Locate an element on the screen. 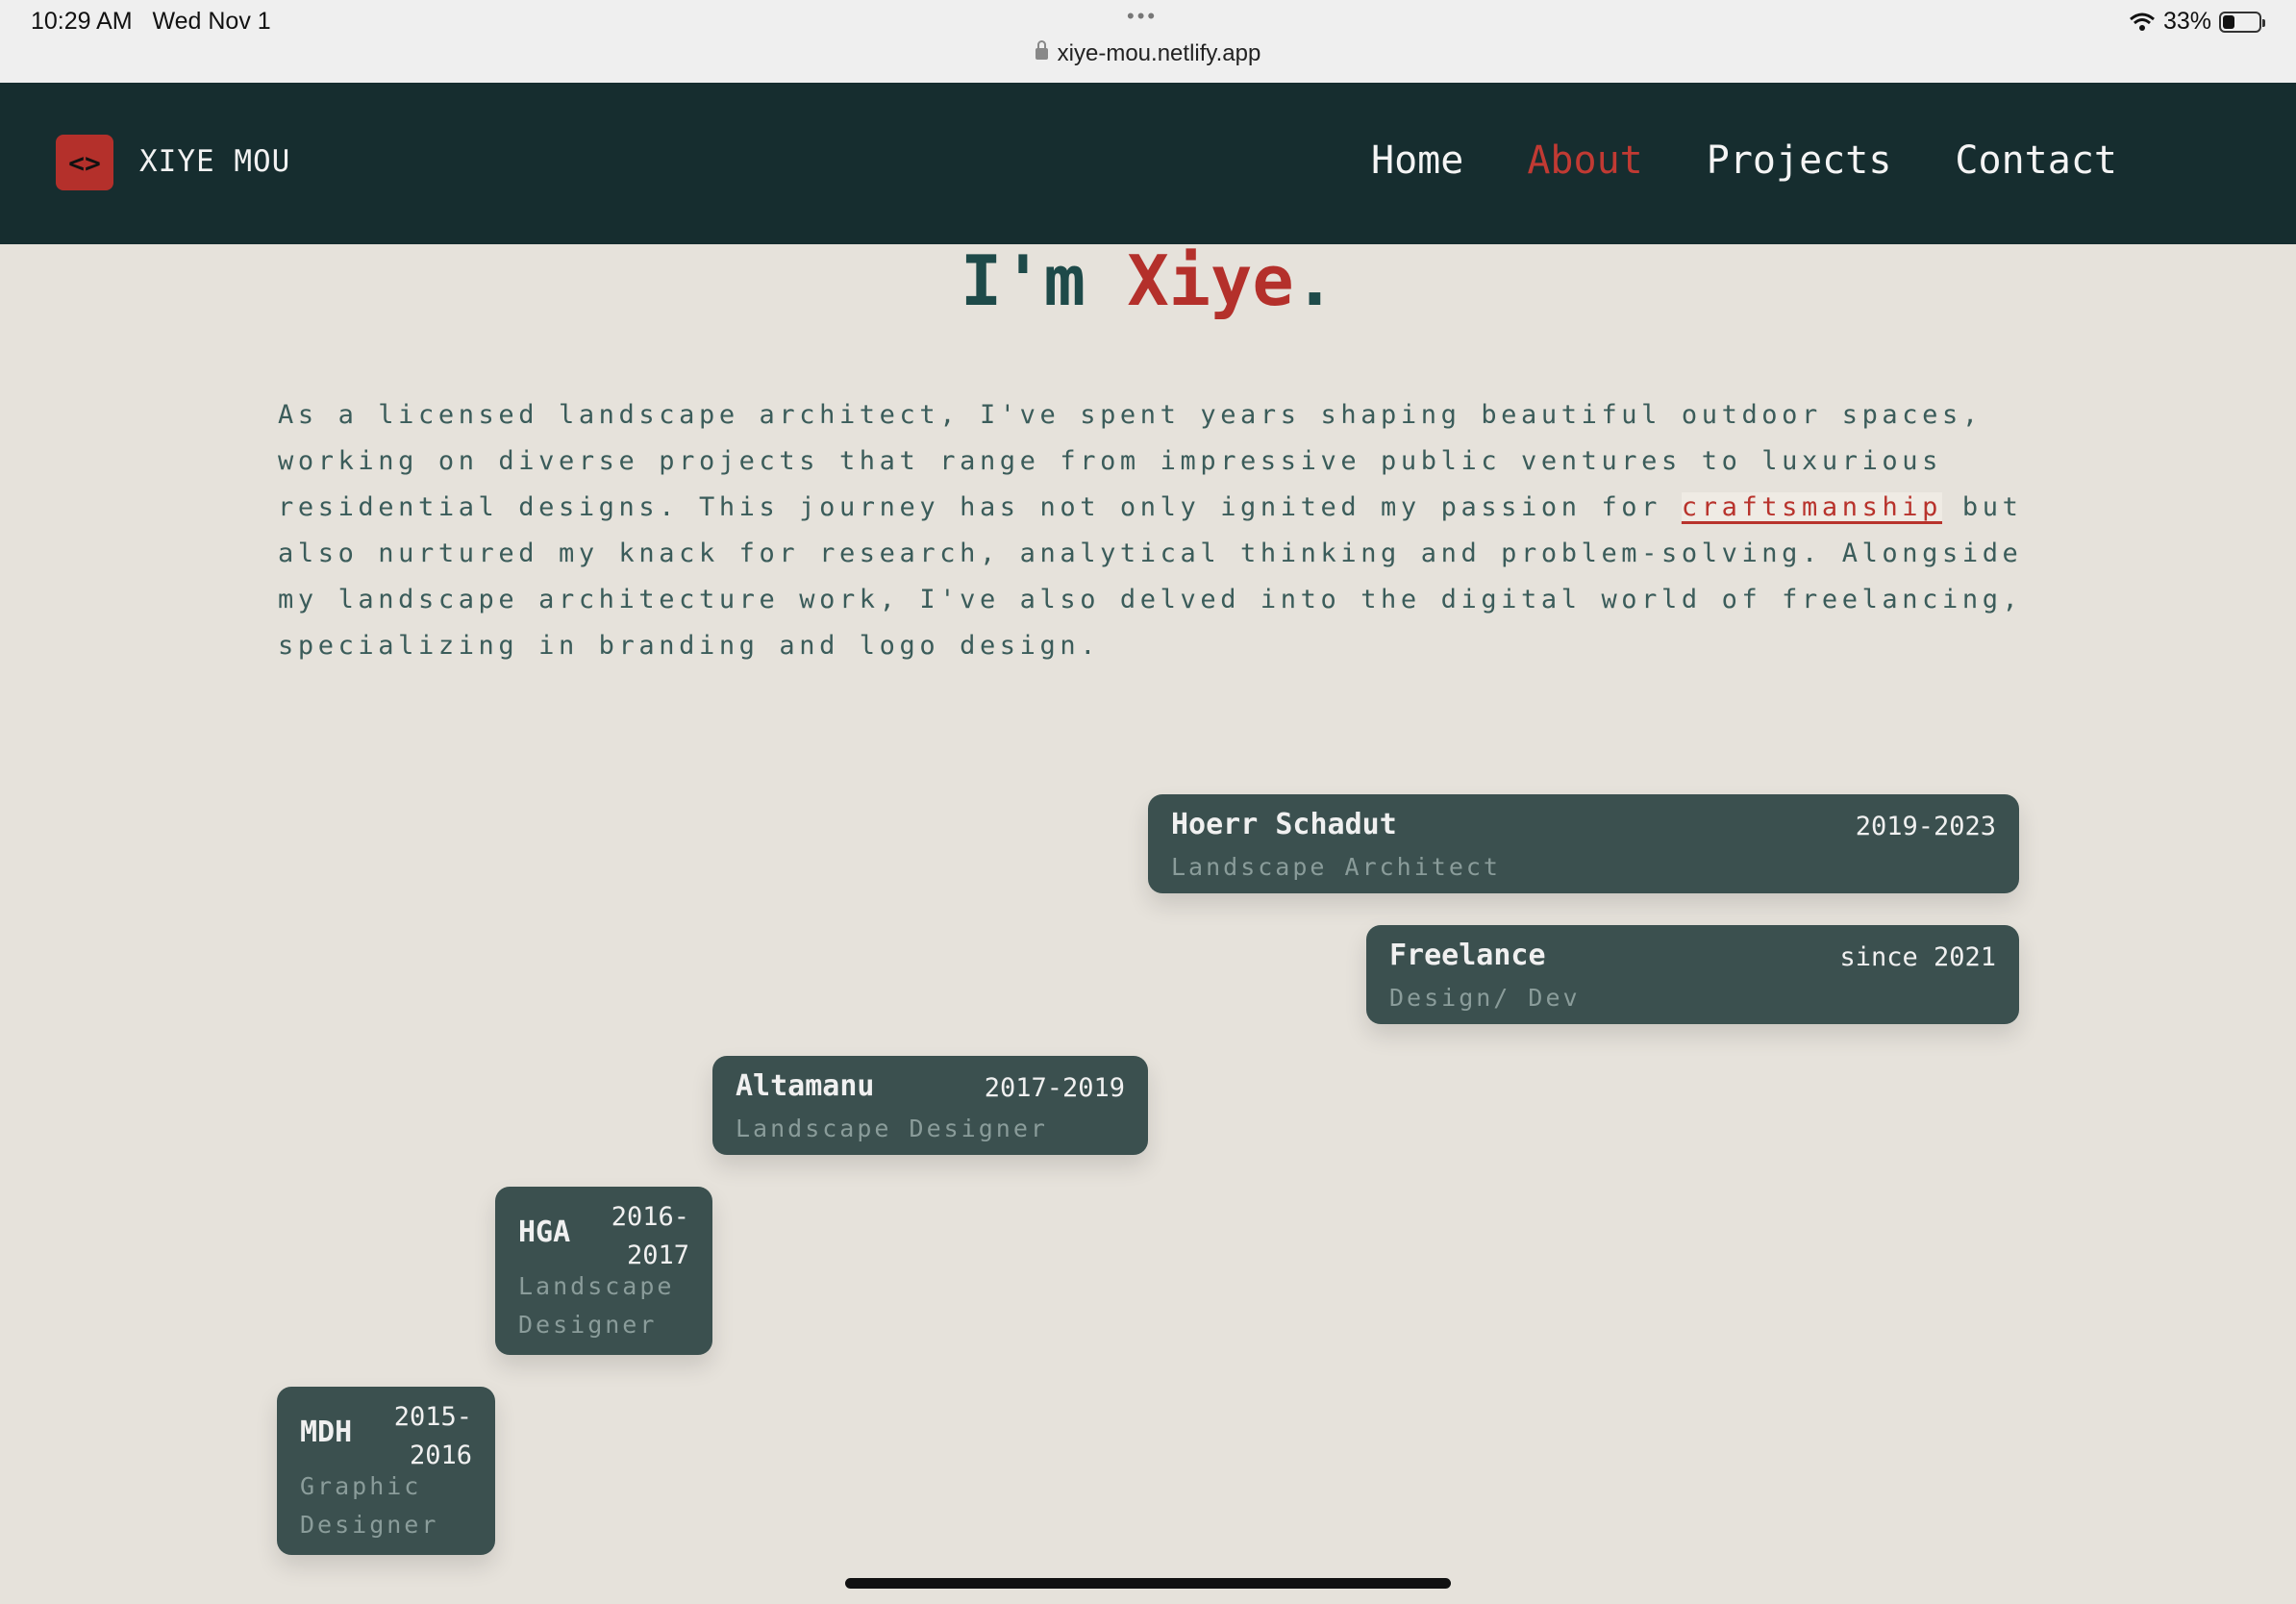 The height and width of the screenshot is (1604, 2296). nav-links: Home About Projects Contact is located at coordinates (1744, 160).